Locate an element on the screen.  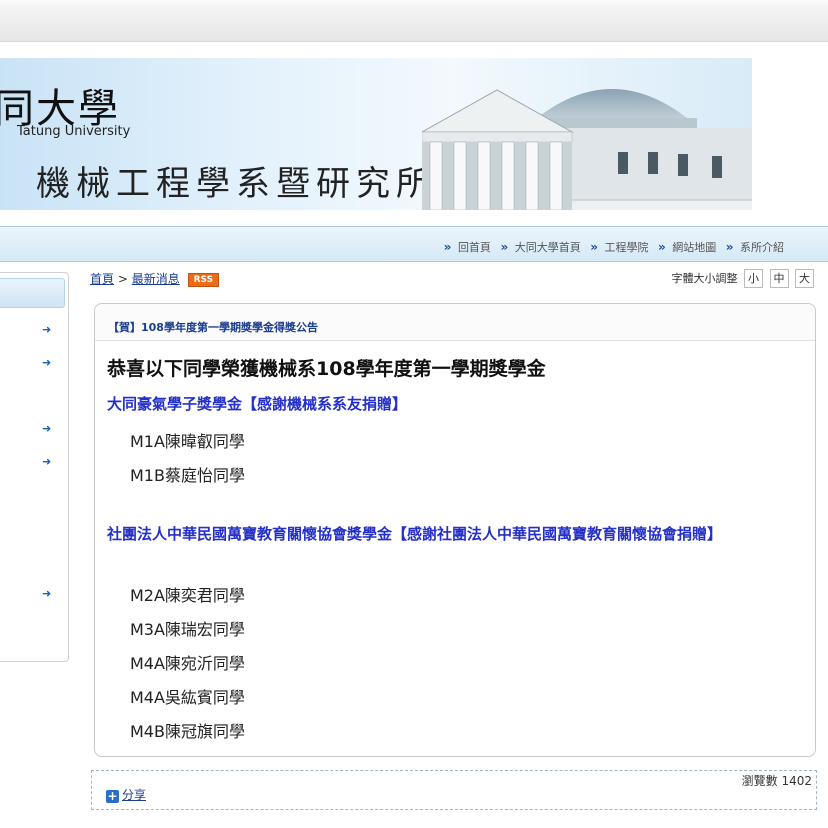
font-size-control: 字體大小調整 小 中 大 is located at coordinates (742, 278).